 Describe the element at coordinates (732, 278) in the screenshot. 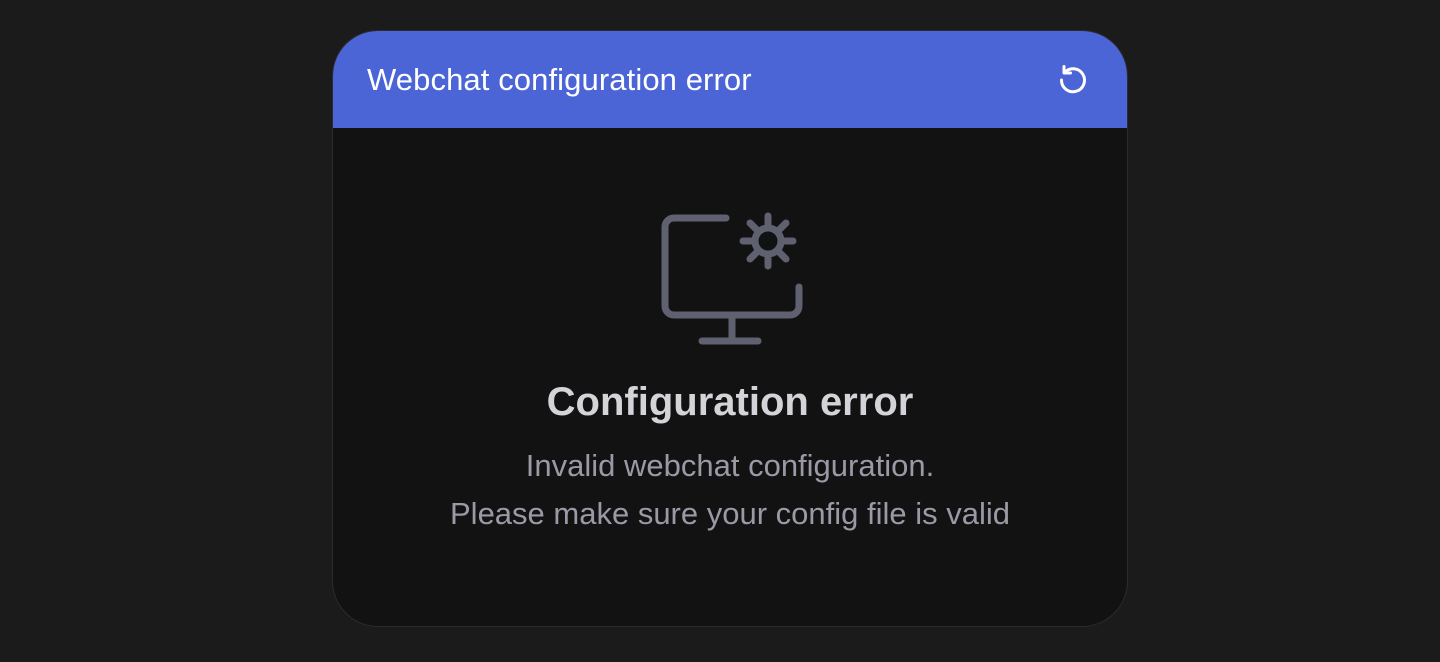

I see `monitor-gear-icon` at that location.